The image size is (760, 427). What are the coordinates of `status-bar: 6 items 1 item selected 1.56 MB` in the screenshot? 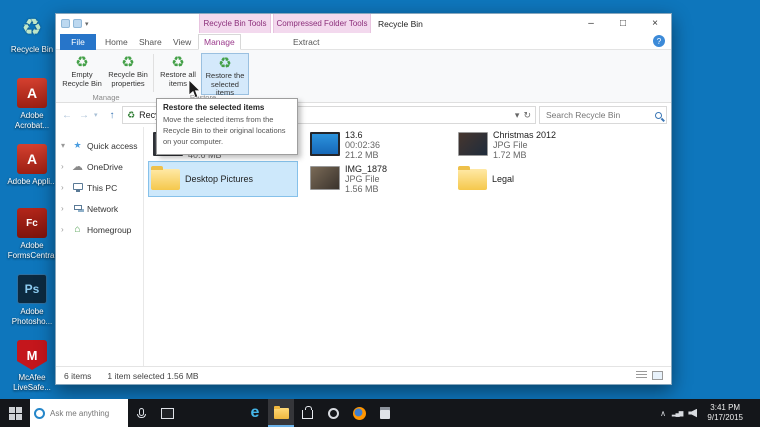 It's located at (363, 375).